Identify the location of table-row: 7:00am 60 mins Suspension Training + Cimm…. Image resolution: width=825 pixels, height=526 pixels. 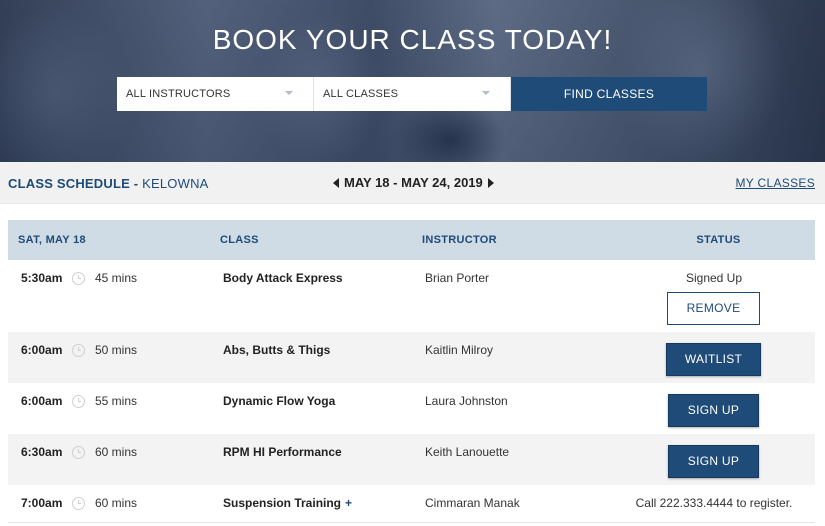
(411, 504).